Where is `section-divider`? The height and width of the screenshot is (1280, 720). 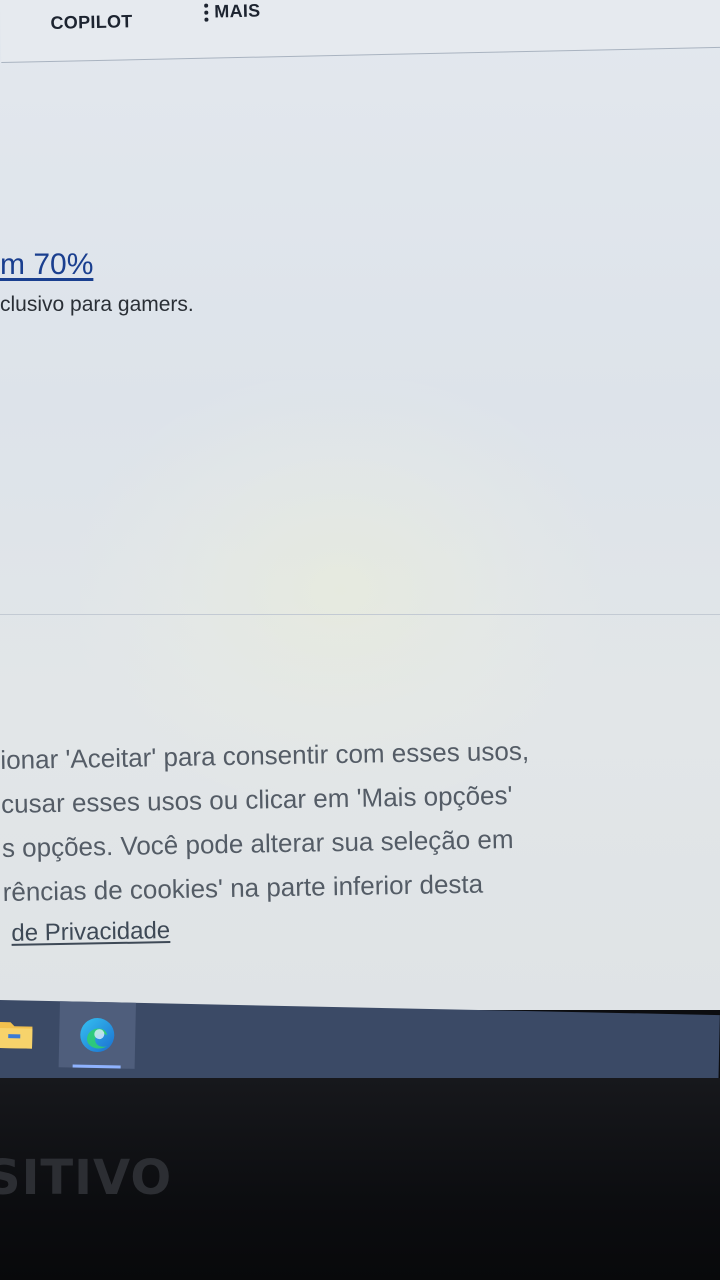
section-divider is located at coordinates (360, 614).